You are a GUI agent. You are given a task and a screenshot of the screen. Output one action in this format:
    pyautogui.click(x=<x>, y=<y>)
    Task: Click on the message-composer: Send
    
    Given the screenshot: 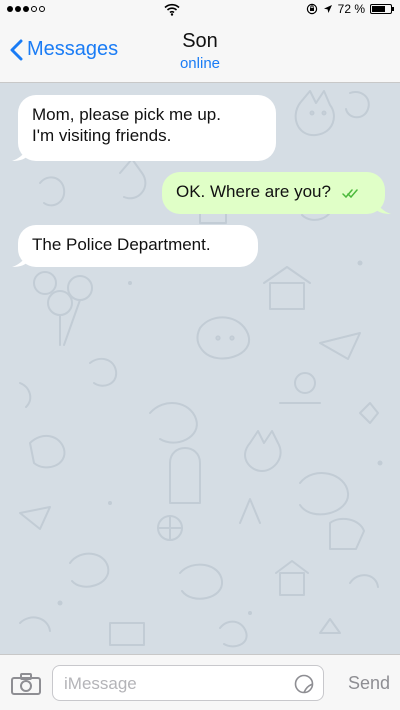 What is the action you would take?
    pyautogui.click(x=200, y=682)
    